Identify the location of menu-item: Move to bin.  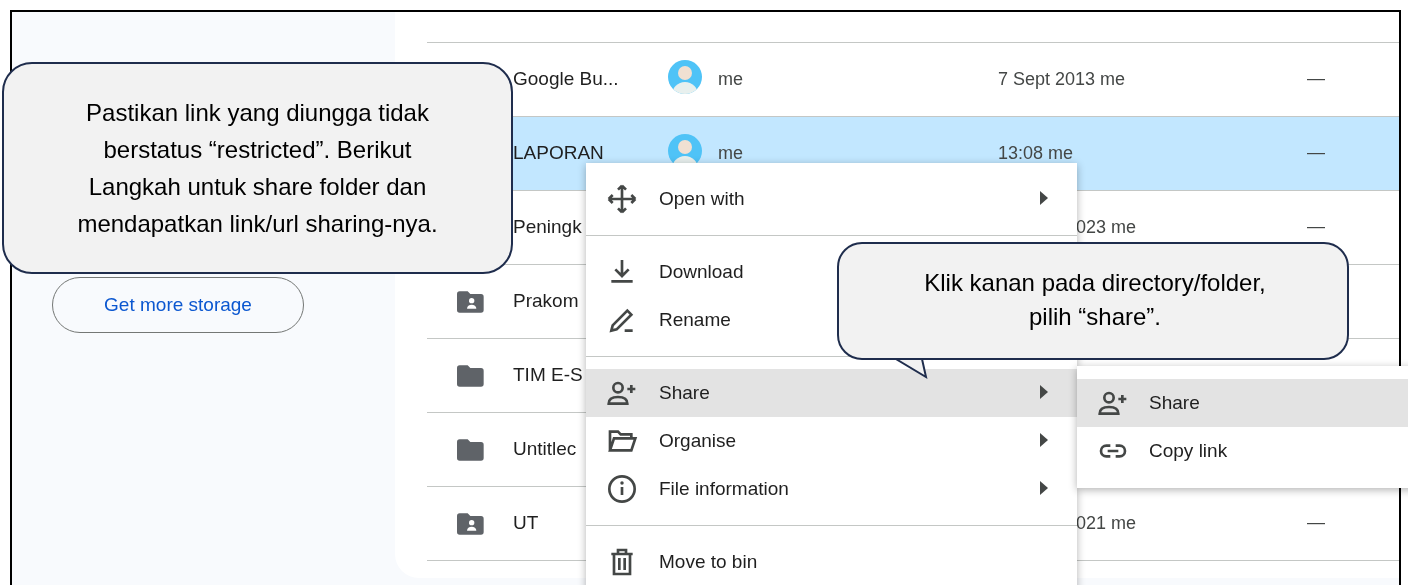
(676, 561).